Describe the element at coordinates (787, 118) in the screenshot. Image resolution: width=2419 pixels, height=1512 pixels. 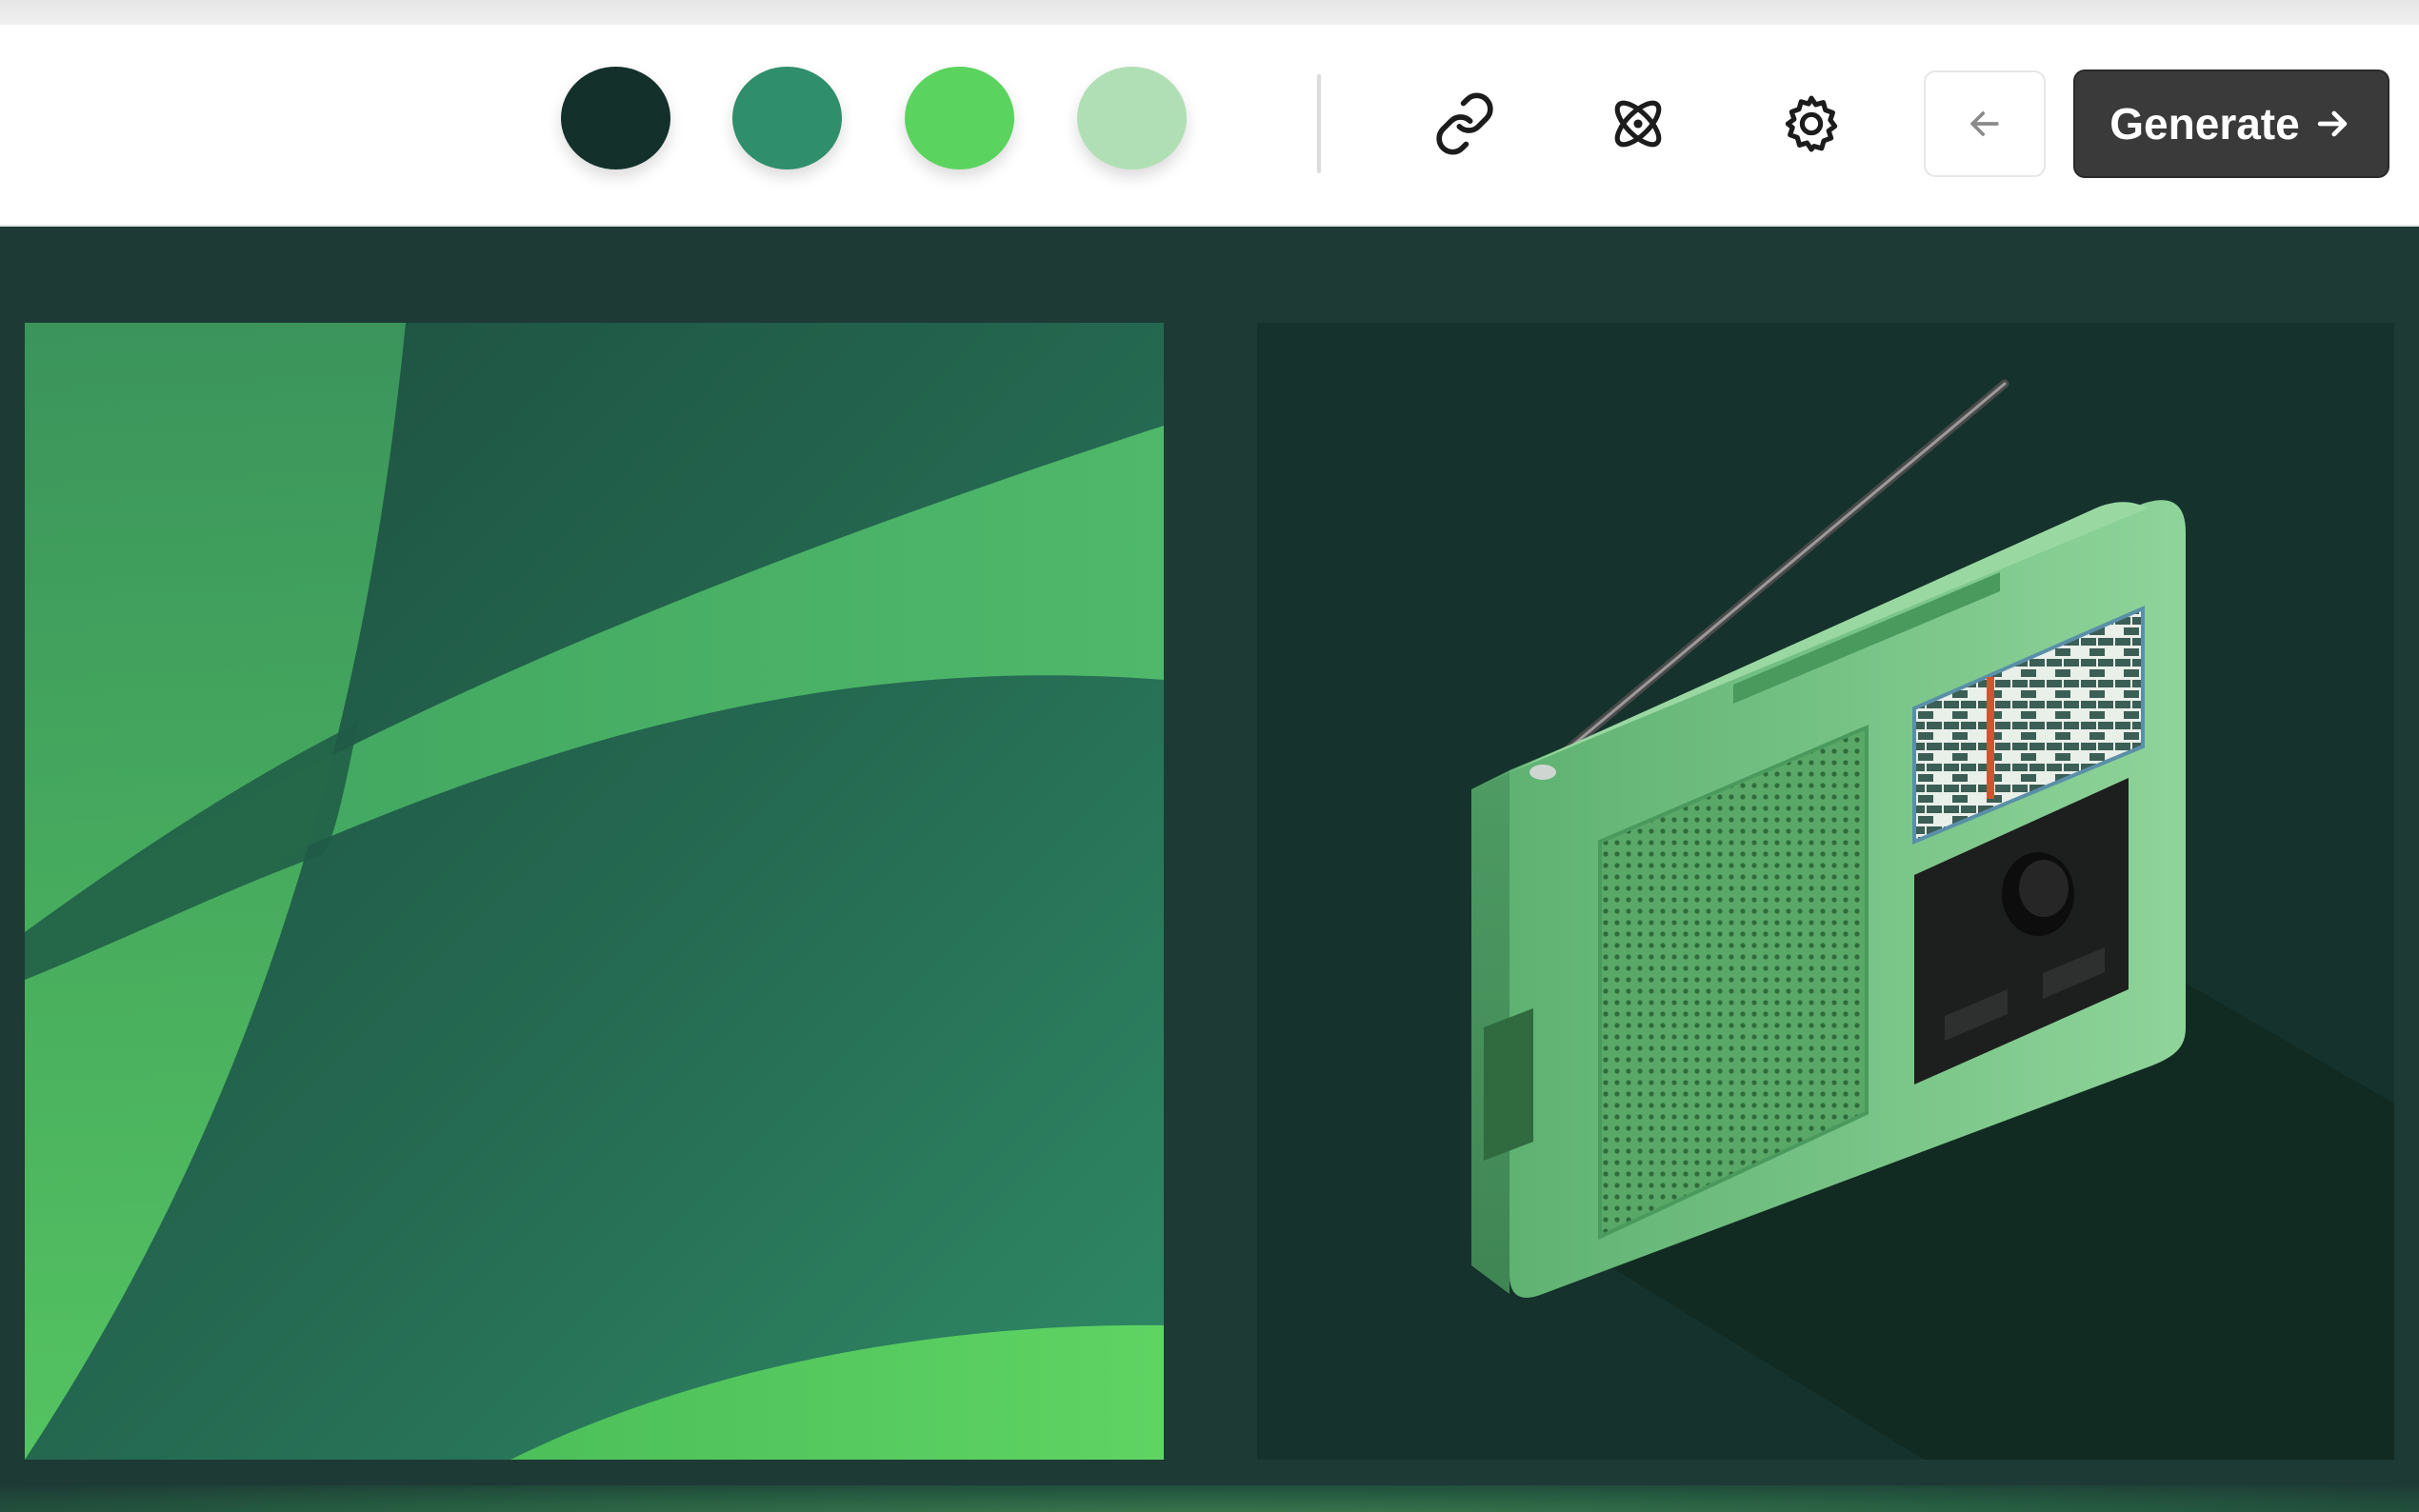
I see `swatch-teal-green` at that location.